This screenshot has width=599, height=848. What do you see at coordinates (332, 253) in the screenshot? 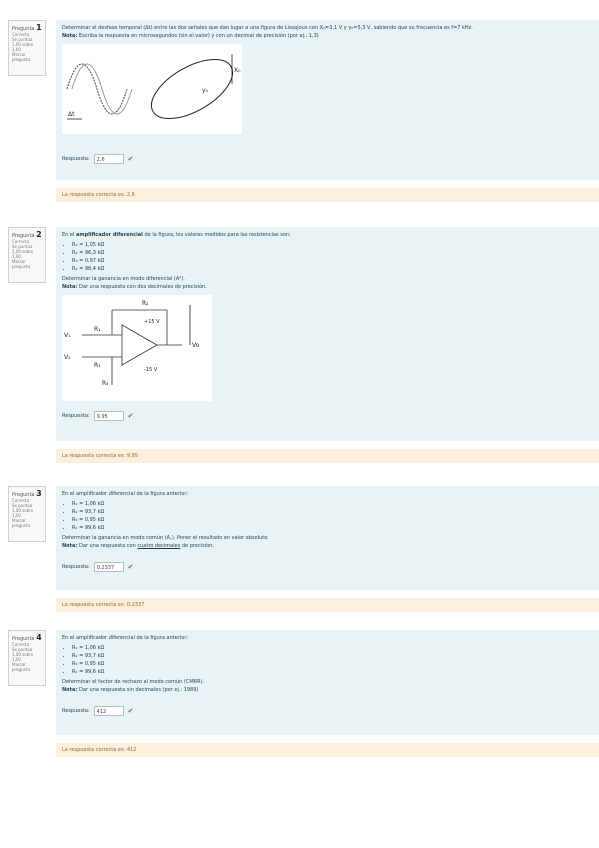
I see `list-item: R₂ = 96,3 kΩ` at bounding box center [332, 253].